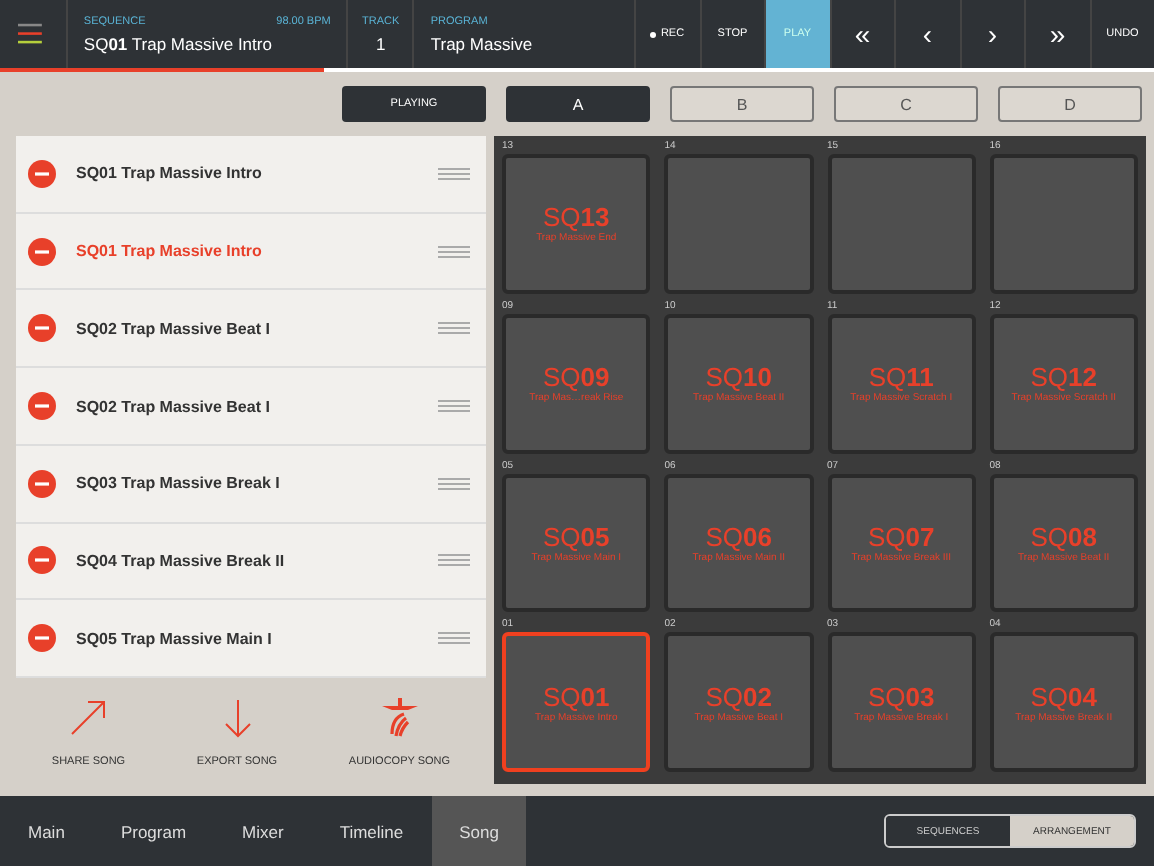  Describe the element at coordinates (30, 34) in the screenshot. I see `tracks-icon` at that location.